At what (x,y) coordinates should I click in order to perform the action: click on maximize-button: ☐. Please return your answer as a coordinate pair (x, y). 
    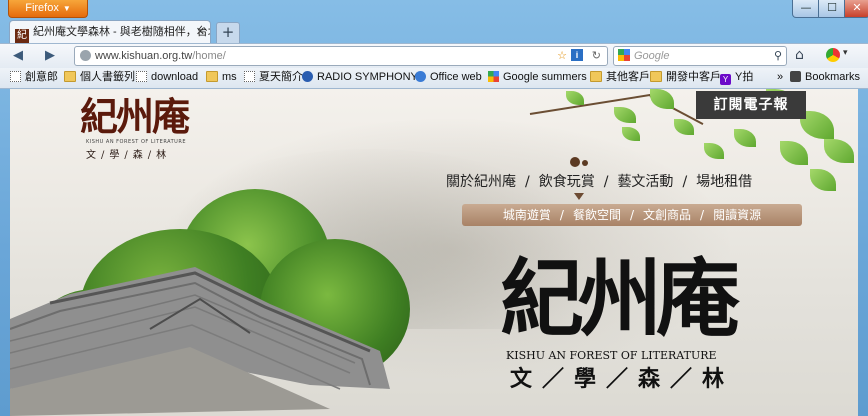
    Looking at the image, I should click on (832, 9).